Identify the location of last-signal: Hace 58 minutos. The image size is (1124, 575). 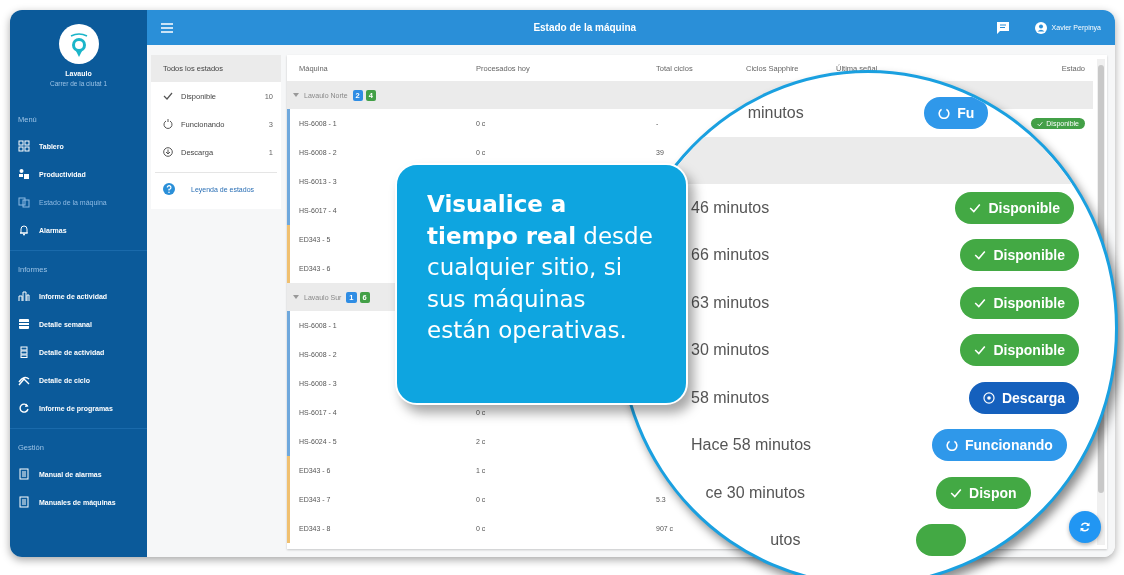
(751, 445).